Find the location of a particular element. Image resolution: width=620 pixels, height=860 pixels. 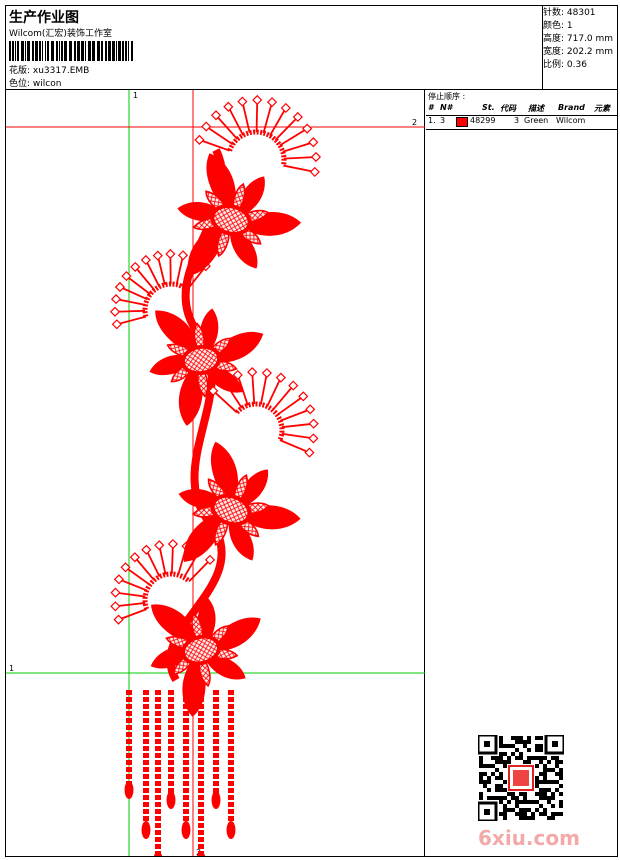

row-index: 1. is located at coordinates (432, 120).